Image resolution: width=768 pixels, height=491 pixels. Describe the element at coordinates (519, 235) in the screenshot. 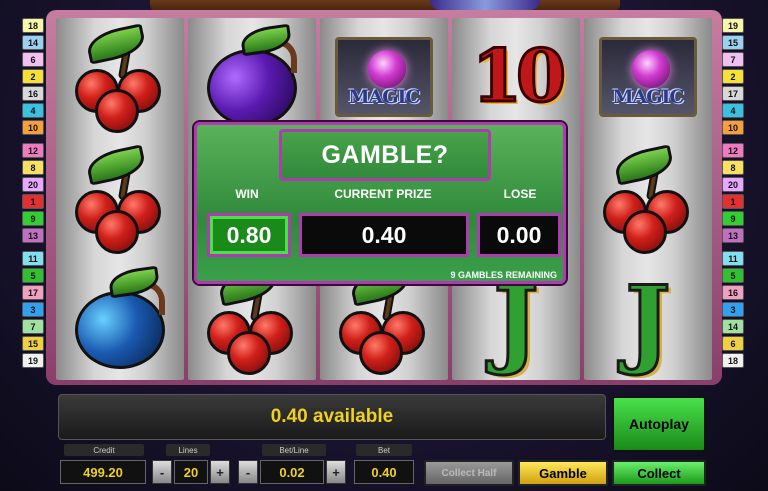

I see `lose-value: 0.00` at that location.